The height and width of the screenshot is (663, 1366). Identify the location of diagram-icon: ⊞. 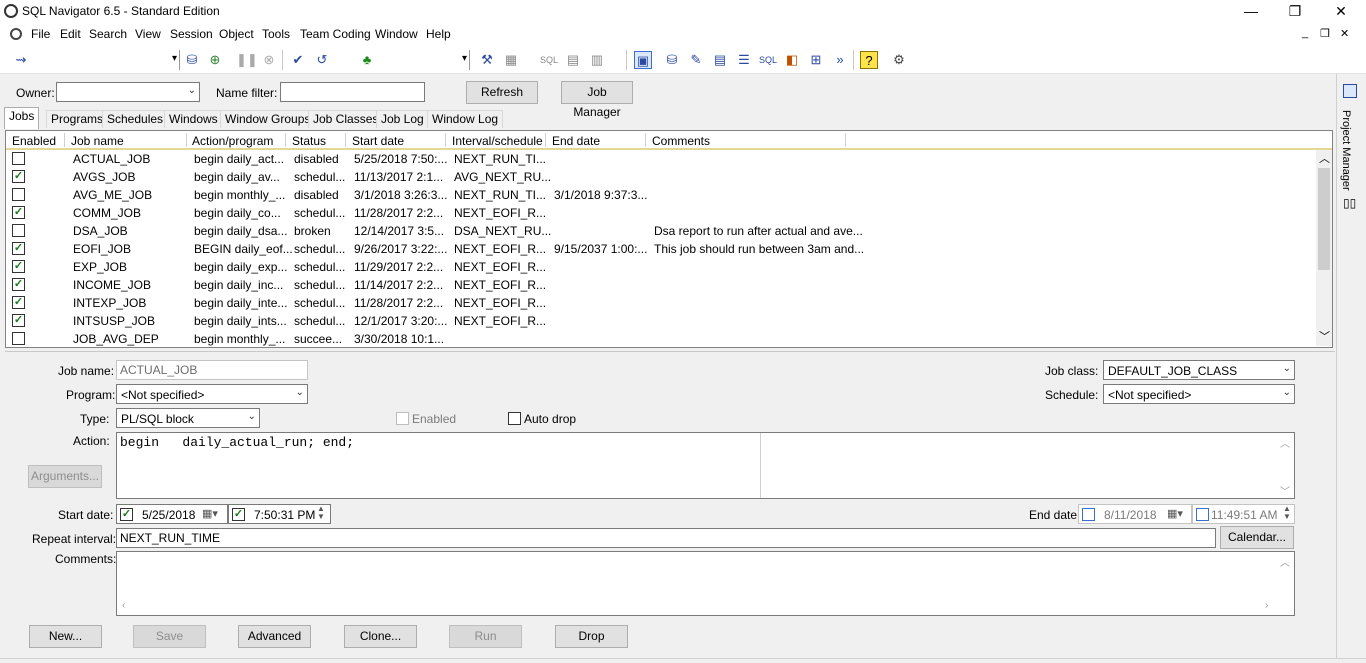
(816, 60).